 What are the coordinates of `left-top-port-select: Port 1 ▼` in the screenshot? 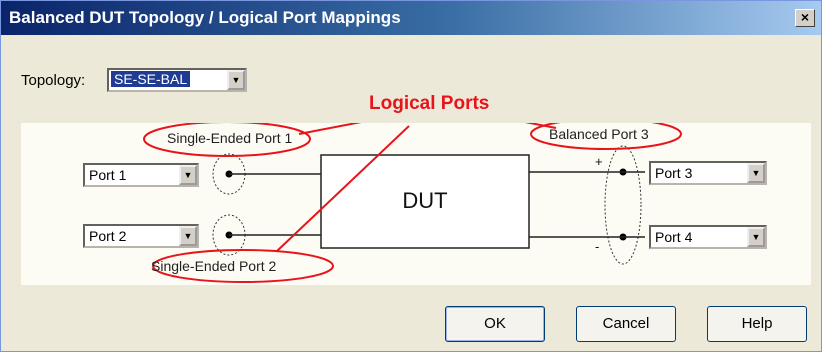 It's located at (141, 175).